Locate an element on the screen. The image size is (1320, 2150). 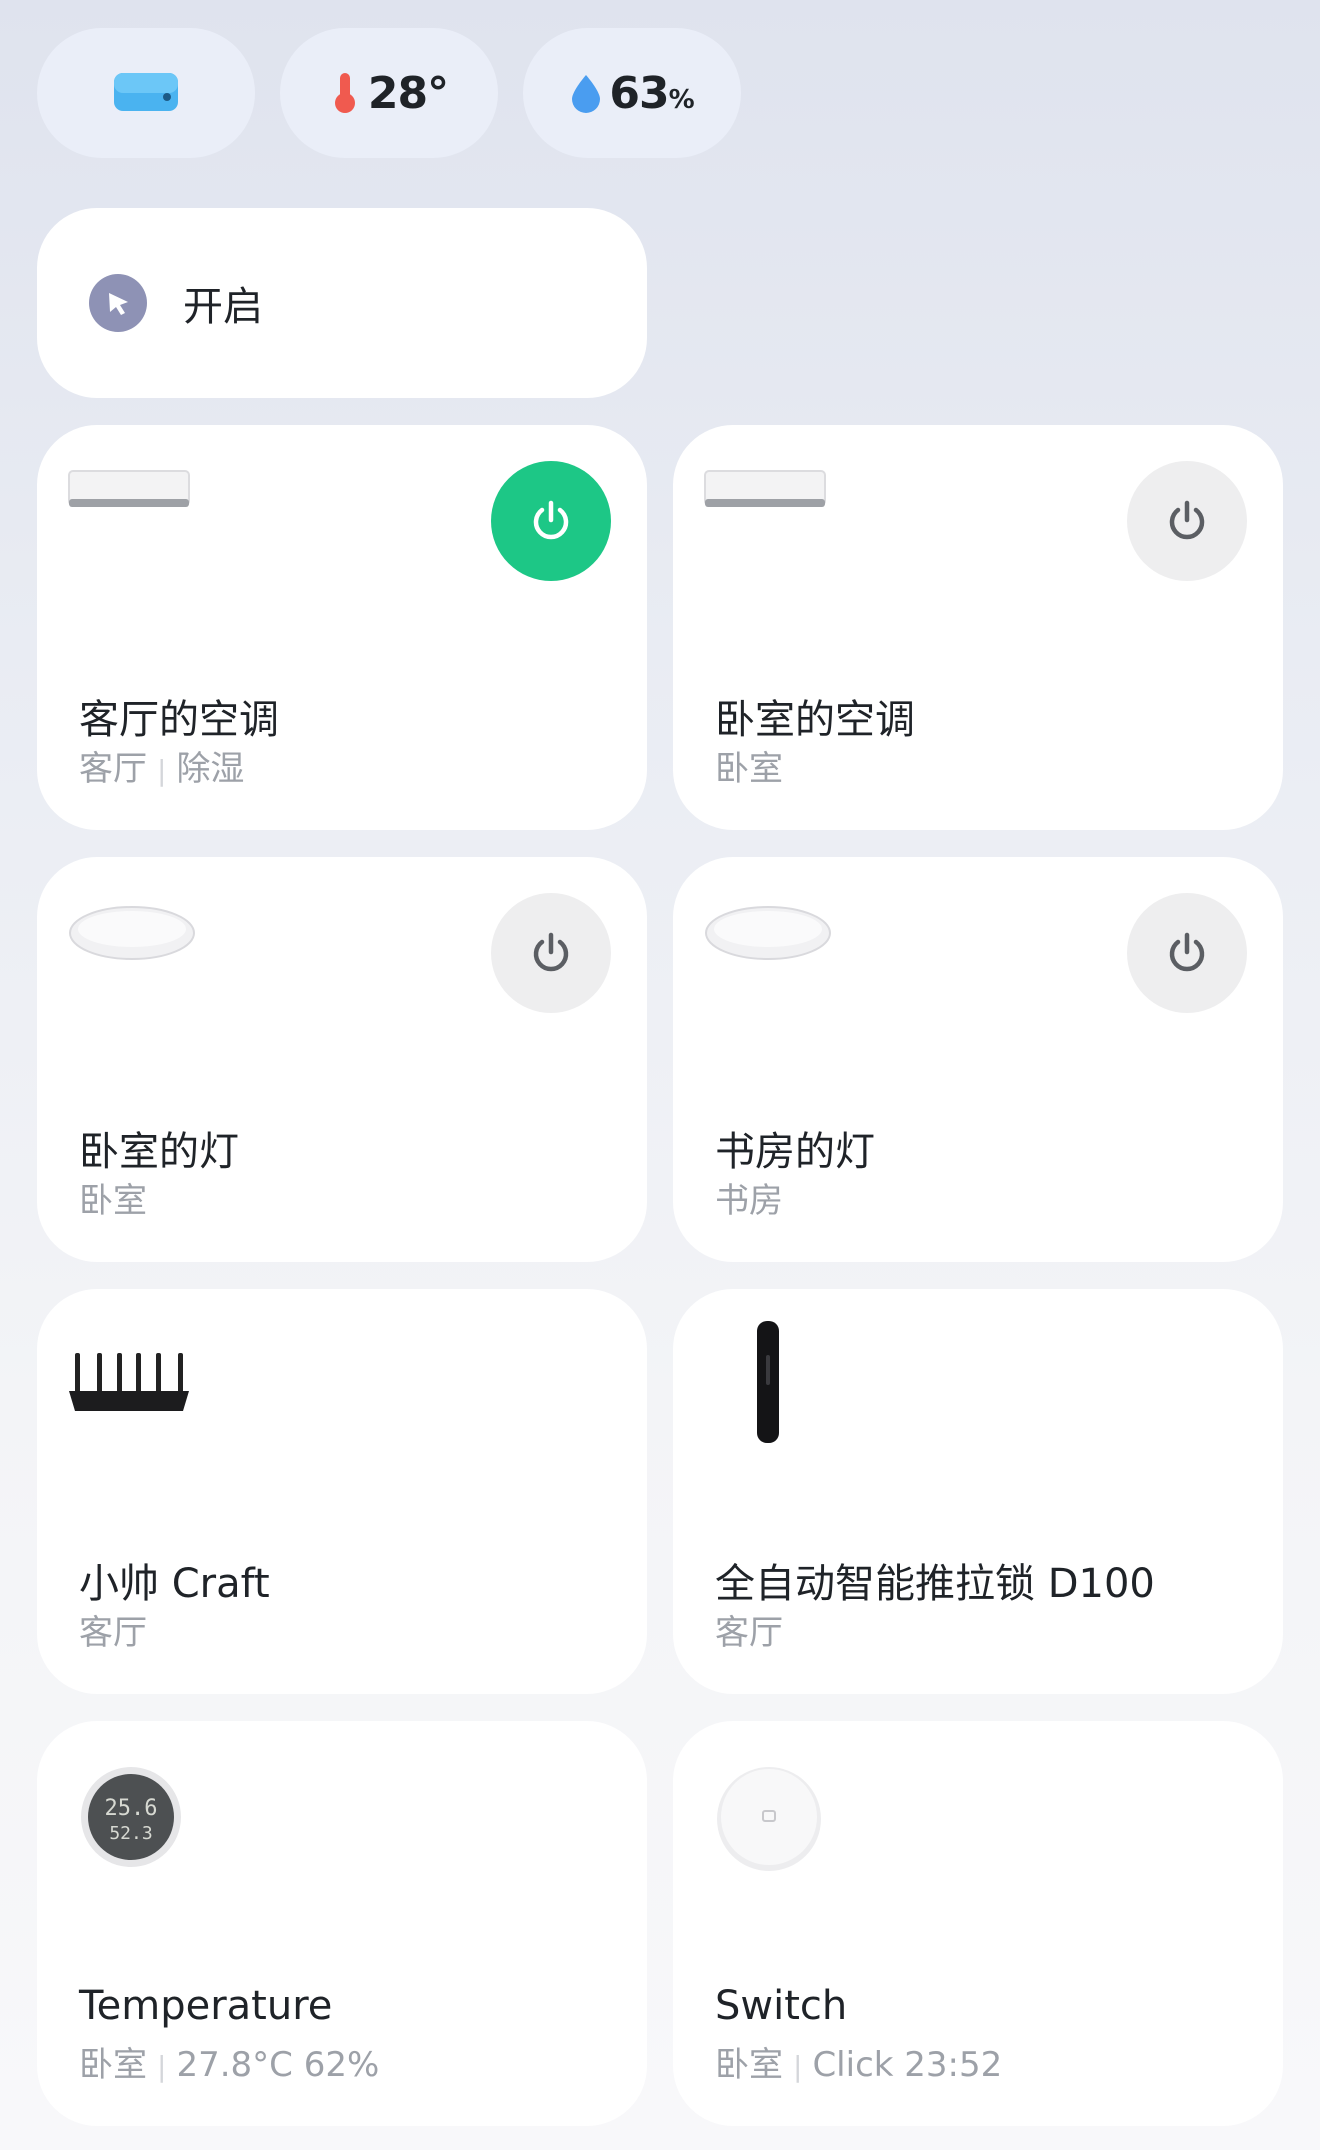
device-card-bedroom-ac: 卧室的空调 卧室 is located at coordinates (978, 627).